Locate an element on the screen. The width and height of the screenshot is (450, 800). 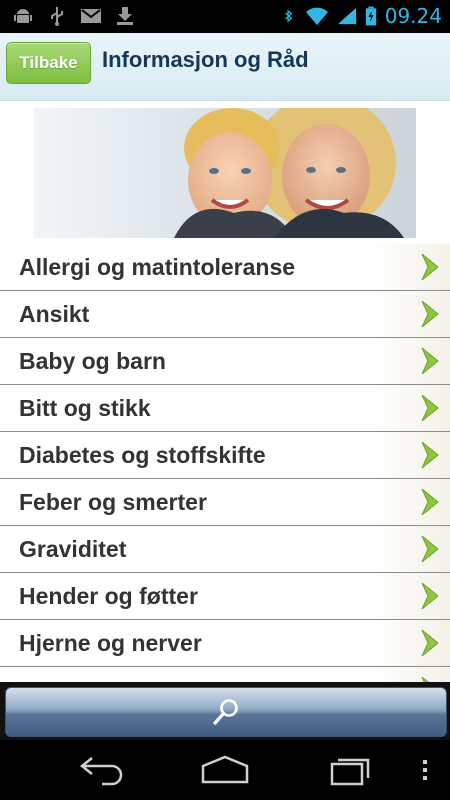
search-icon is located at coordinates (225, 712).